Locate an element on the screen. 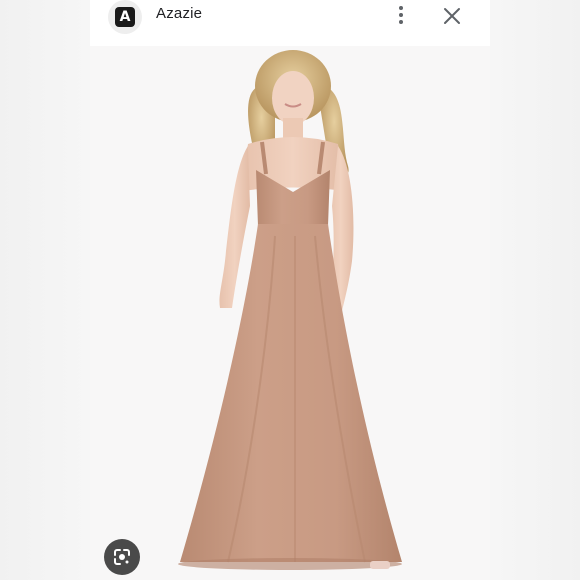 Image resolution: width=580 pixels, height=580 pixels. left-arm is located at coordinates (234, 227).